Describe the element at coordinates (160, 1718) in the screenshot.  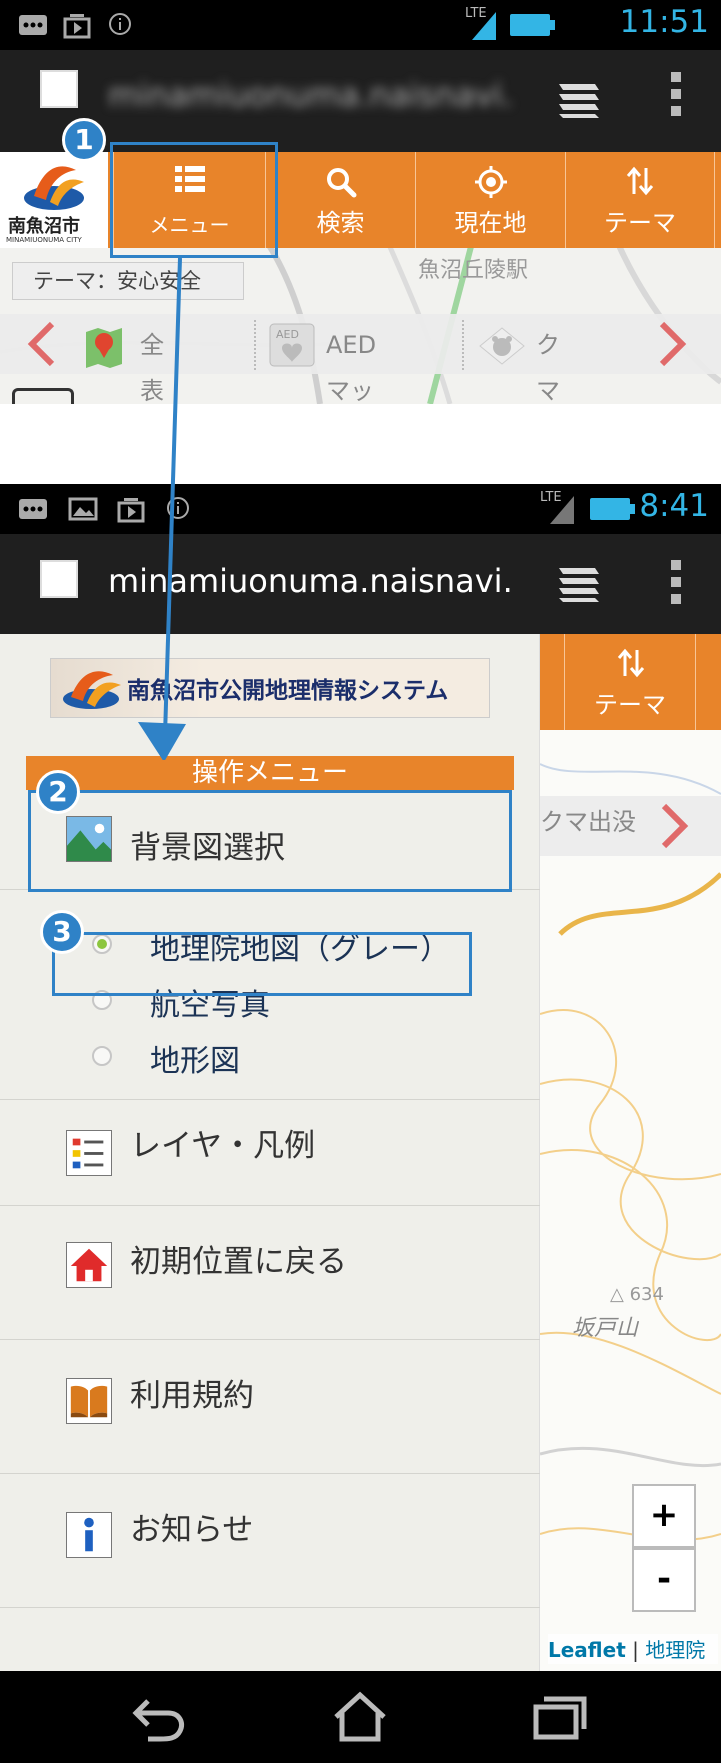
I see `back-icon` at that location.